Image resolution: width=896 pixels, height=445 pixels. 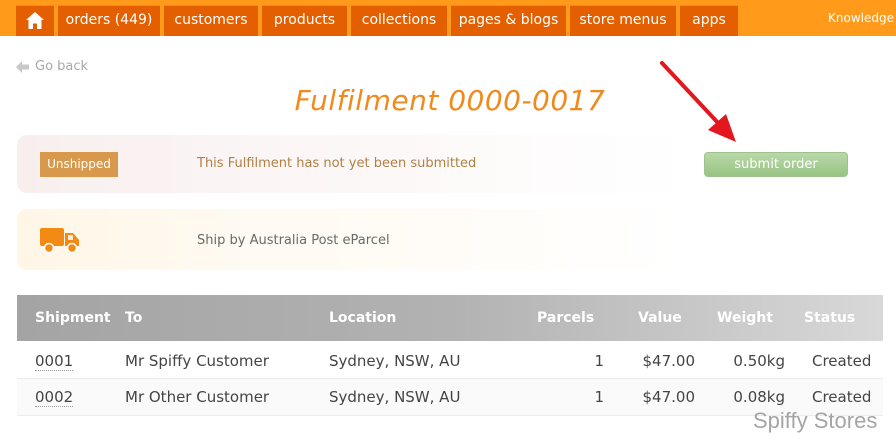 I want to click on cell-to: Mr Spiffy Customer, so click(x=197, y=361).